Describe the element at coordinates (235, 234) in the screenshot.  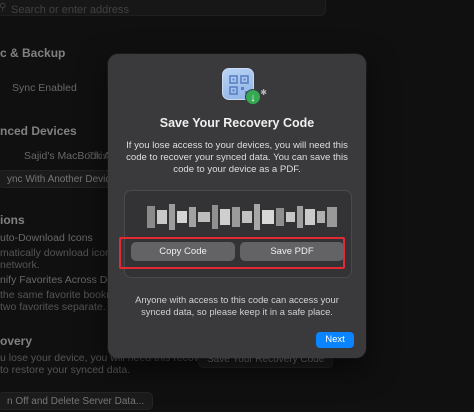
I see `recovery-code-box` at that location.